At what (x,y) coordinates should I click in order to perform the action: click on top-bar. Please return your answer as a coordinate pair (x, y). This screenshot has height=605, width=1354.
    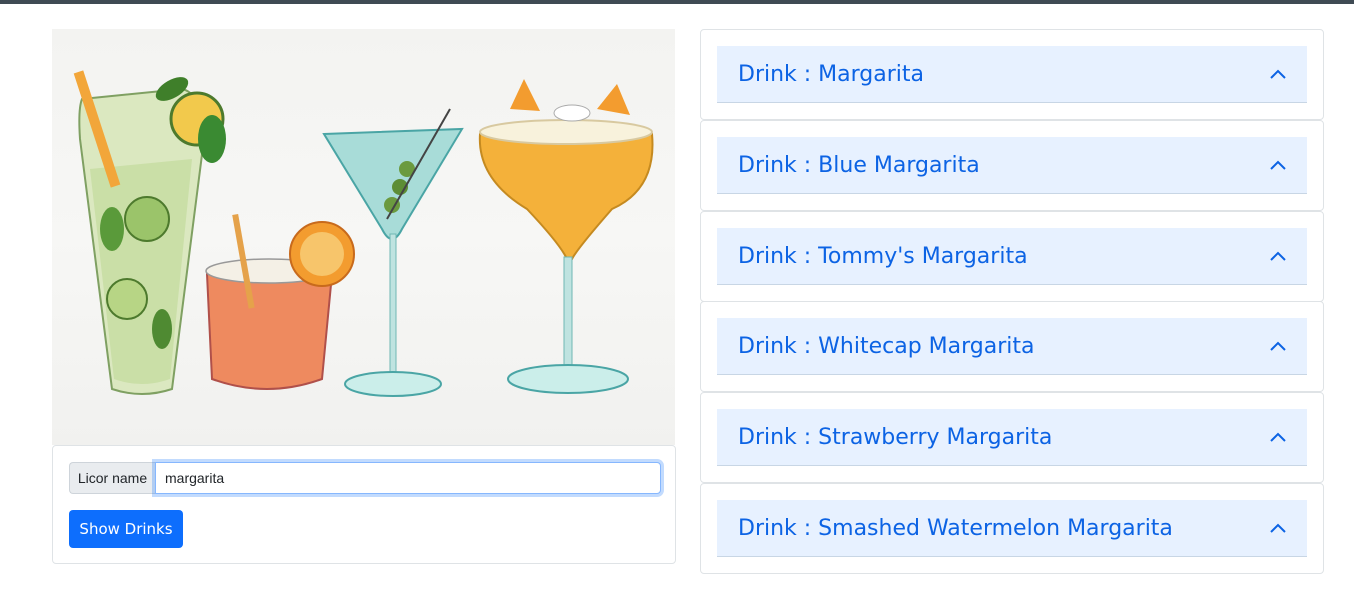
    Looking at the image, I should click on (677, 2).